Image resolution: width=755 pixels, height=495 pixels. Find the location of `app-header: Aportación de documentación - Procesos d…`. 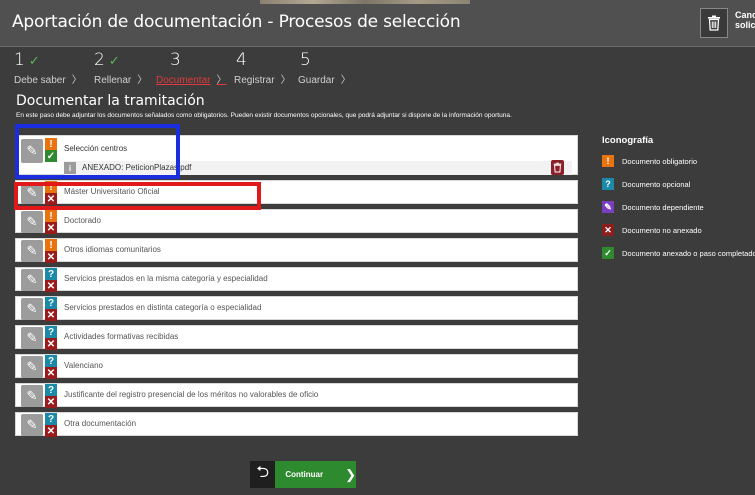

app-header: Aportación de documentación - Procesos d… is located at coordinates (377, 23).